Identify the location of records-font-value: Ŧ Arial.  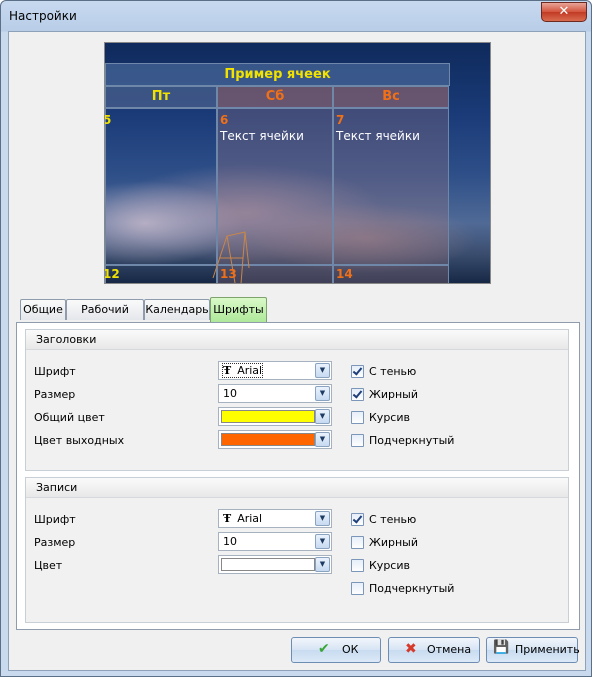
(243, 518).